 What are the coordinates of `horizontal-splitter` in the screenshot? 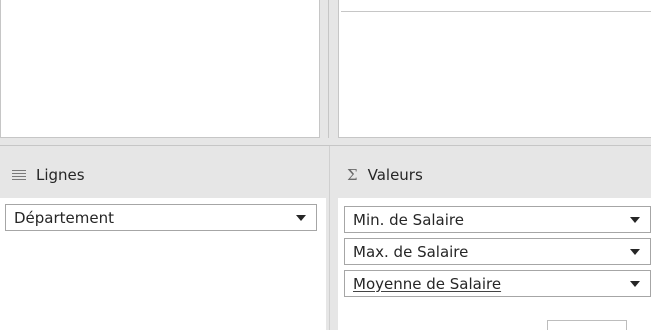 It's located at (325, 142).